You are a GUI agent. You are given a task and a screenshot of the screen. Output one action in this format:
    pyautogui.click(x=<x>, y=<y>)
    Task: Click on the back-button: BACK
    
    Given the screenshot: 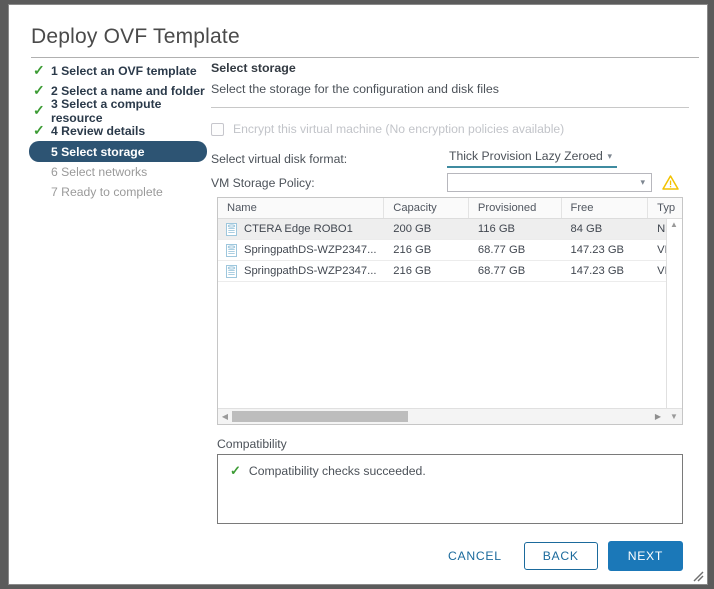 What is the action you would take?
    pyautogui.click(x=560, y=556)
    